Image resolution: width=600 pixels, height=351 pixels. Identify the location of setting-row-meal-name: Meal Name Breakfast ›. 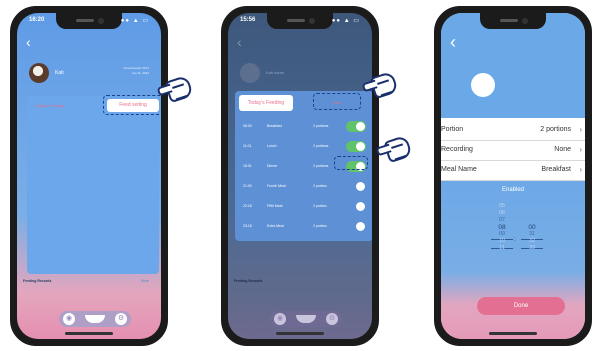
(513, 171).